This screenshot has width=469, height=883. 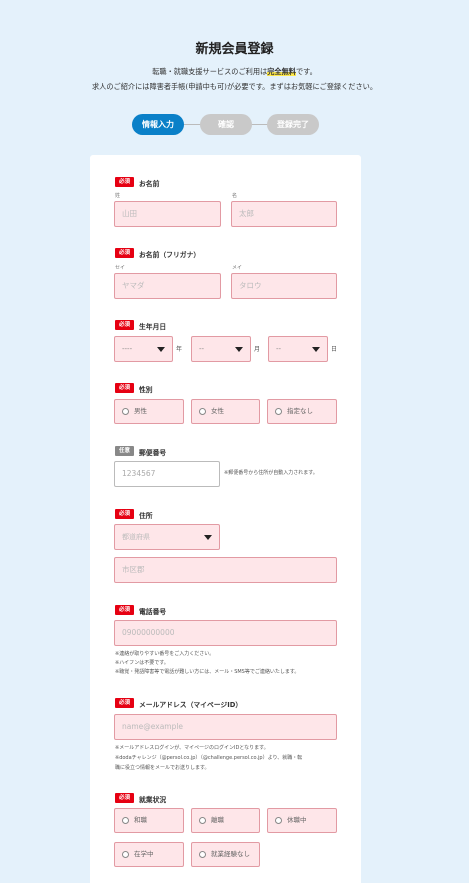 What do you see at coordinates (298, 349) in the screenshot?
I see `birth-day-select: --` at bounding box center [298, 349].